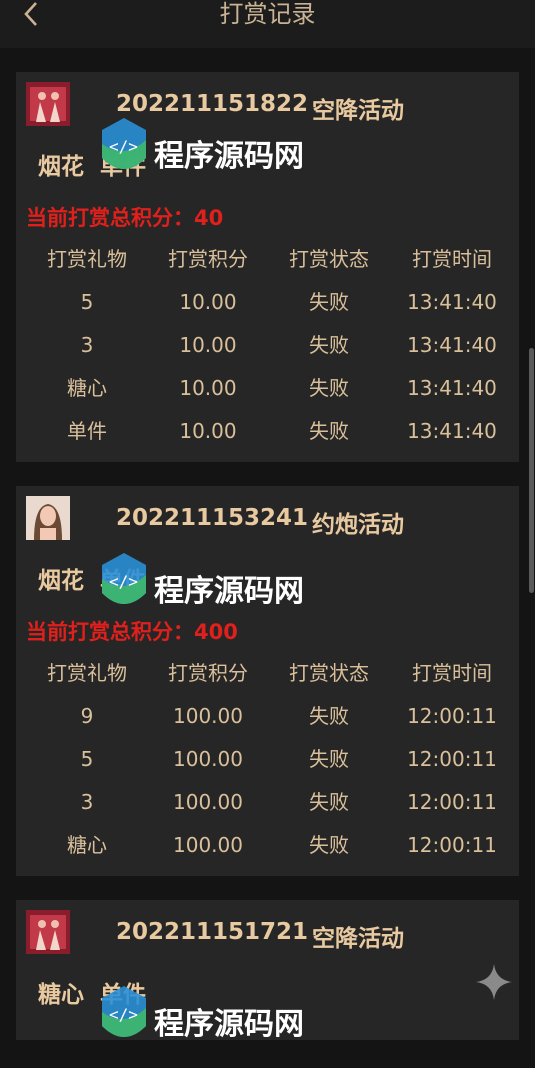  Describe the element at coordinates (267, 722) in the screenshot. I see `table-row: 9 100.00 失败 12:00:11` at that location.